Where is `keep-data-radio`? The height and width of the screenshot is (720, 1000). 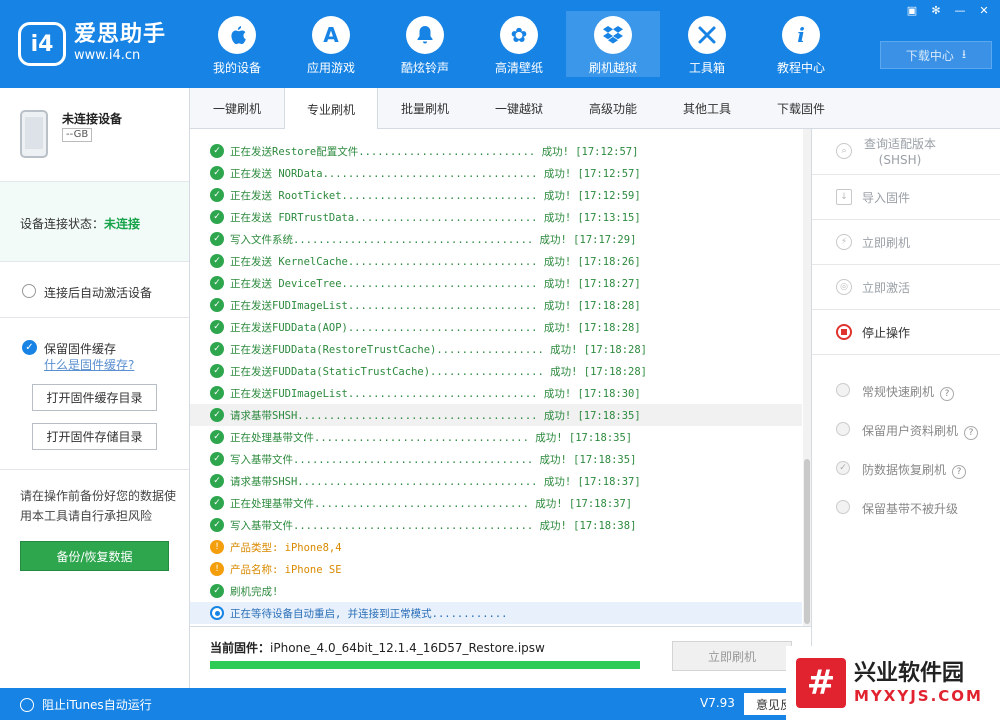 keep-data-radio is located at coordinates (843, 429).